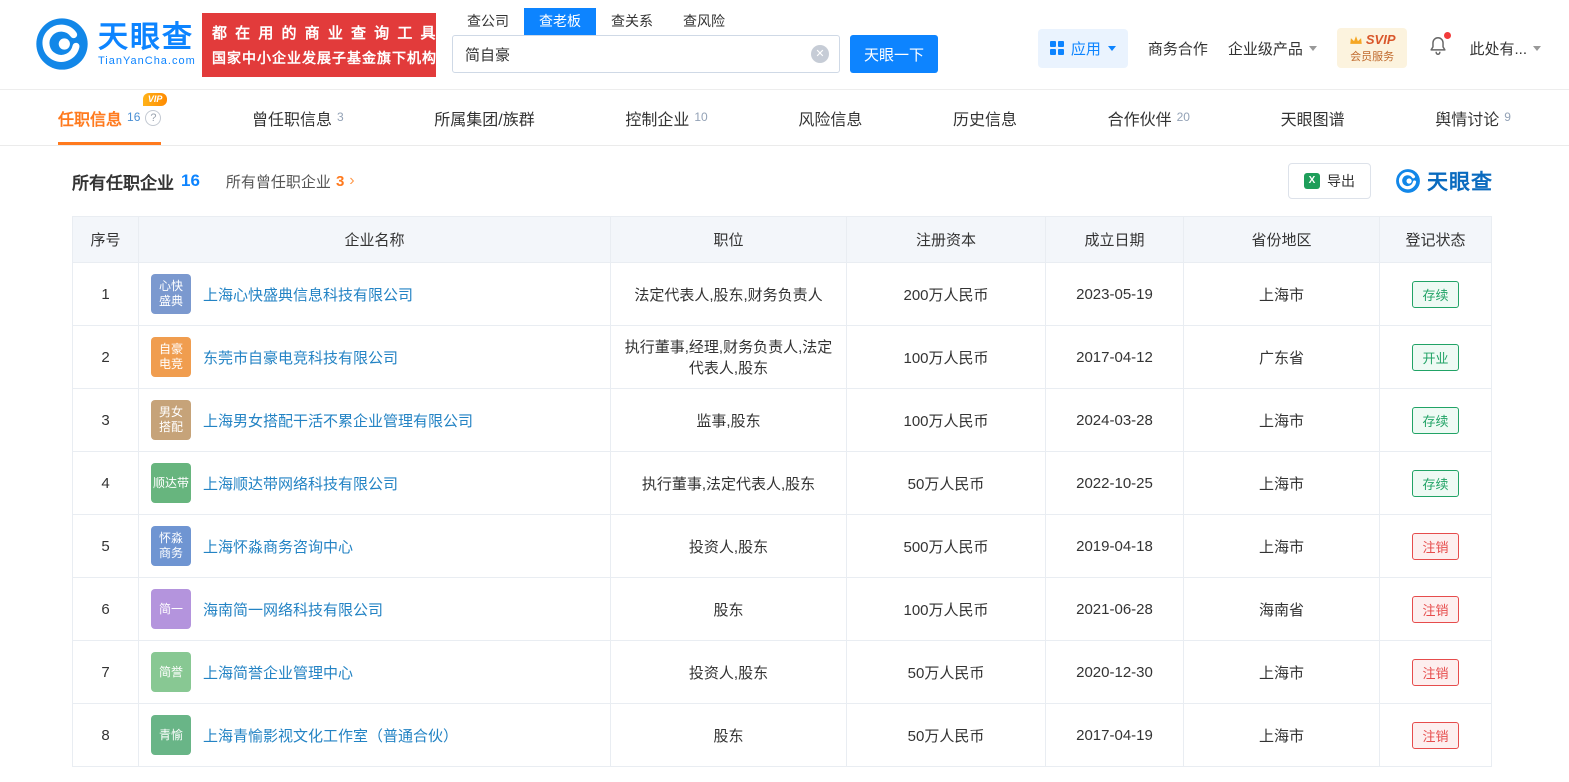  I want to click on tab-past-positions: 曾任职信息 3, so click(298, 117).